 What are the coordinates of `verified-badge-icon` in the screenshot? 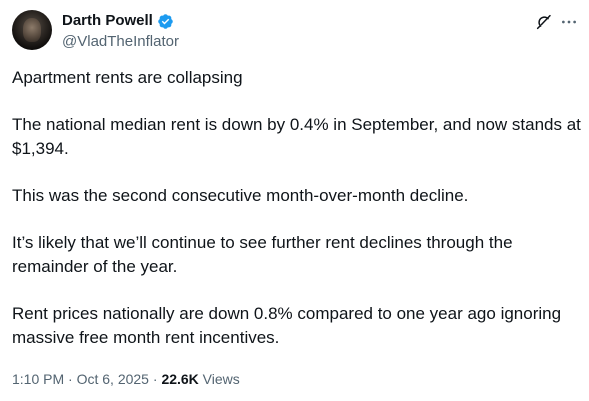 It's located at (165, 21).